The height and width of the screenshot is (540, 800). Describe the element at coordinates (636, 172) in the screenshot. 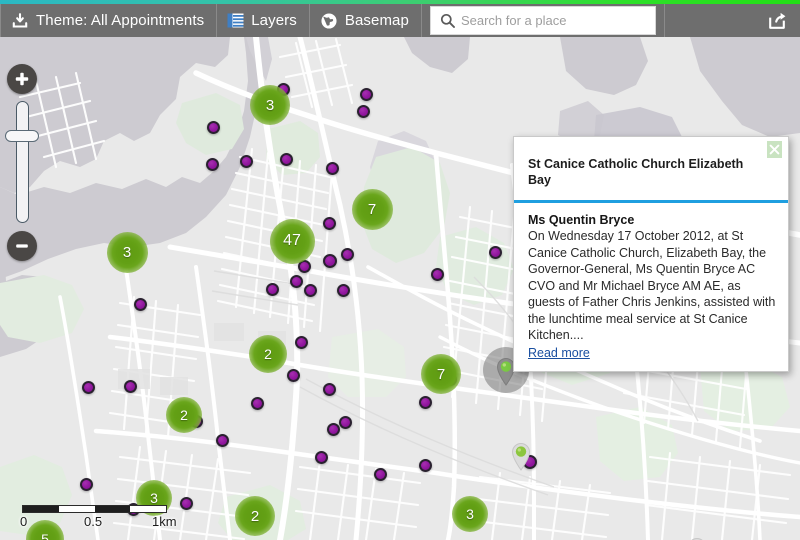

I see `popup-title: St Canice Catholic Church Elizabeth Bay` at that location.